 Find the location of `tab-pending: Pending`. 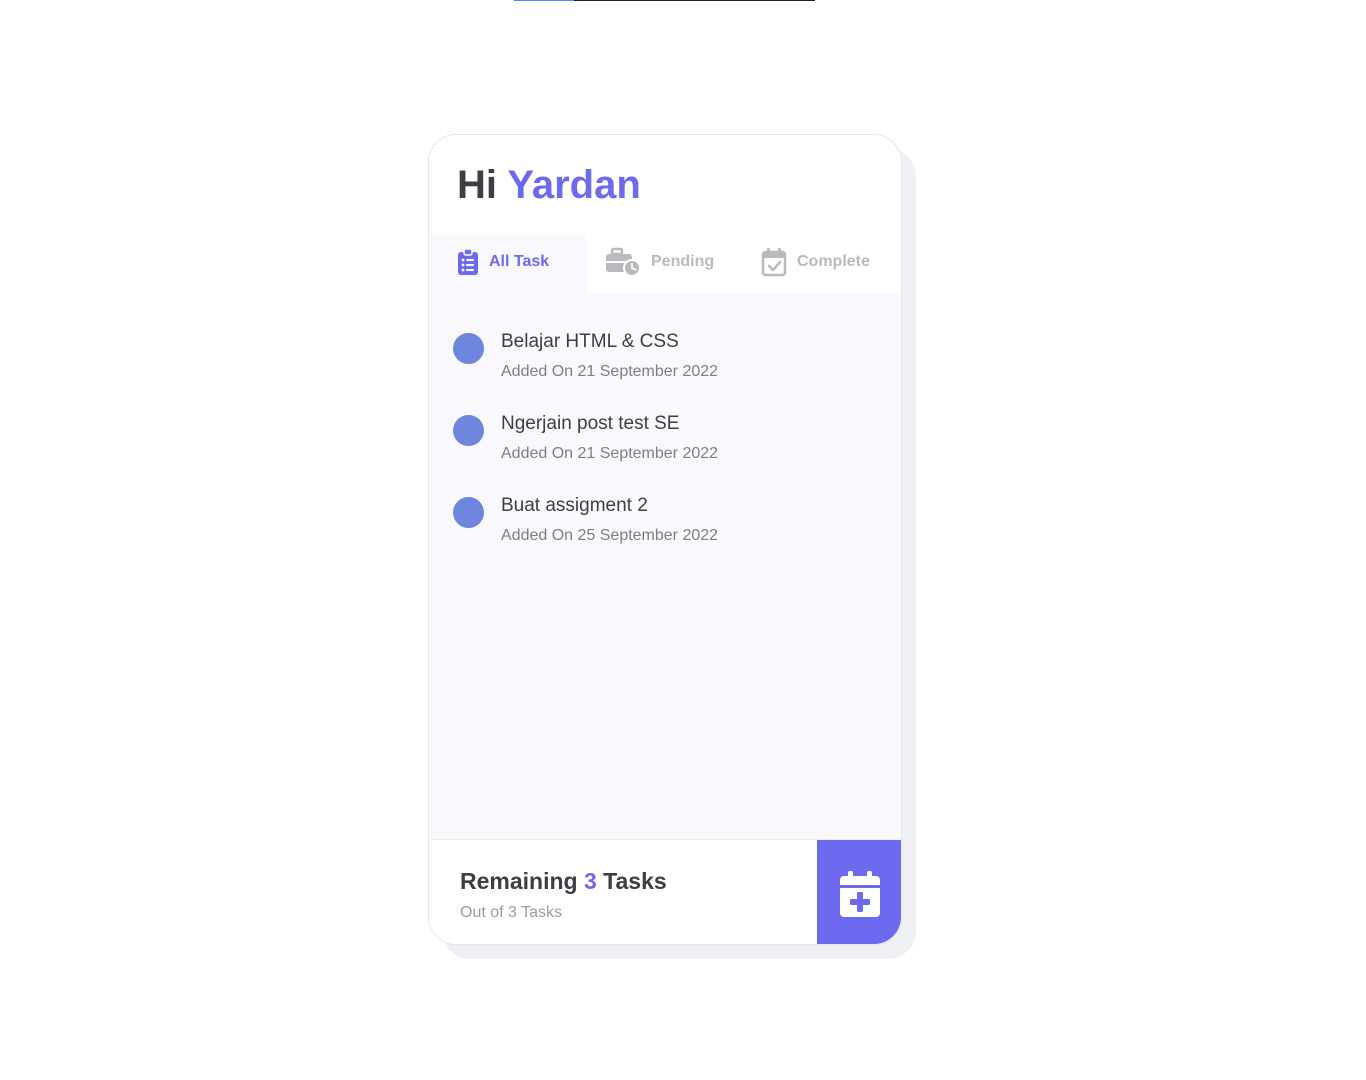

tab-pending: Pending is located at coordinates (666, 262).